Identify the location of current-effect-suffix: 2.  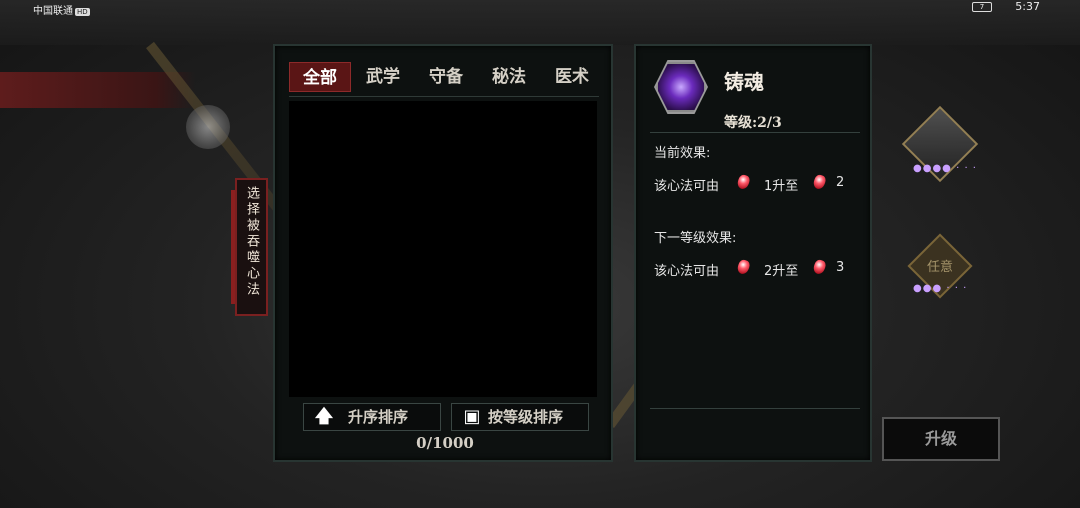
(840, 182).